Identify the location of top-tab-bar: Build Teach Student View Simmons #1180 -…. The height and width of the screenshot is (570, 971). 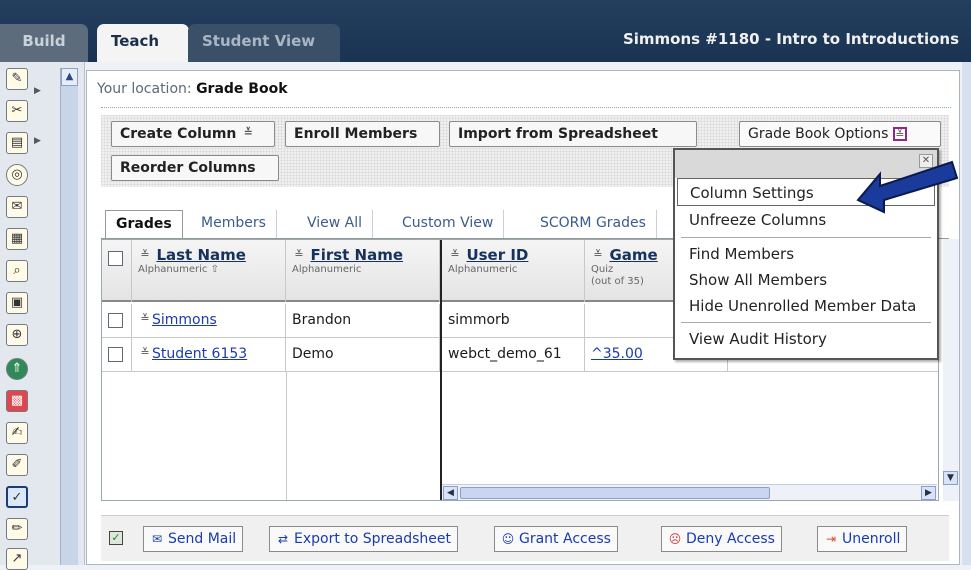
(485, 31).